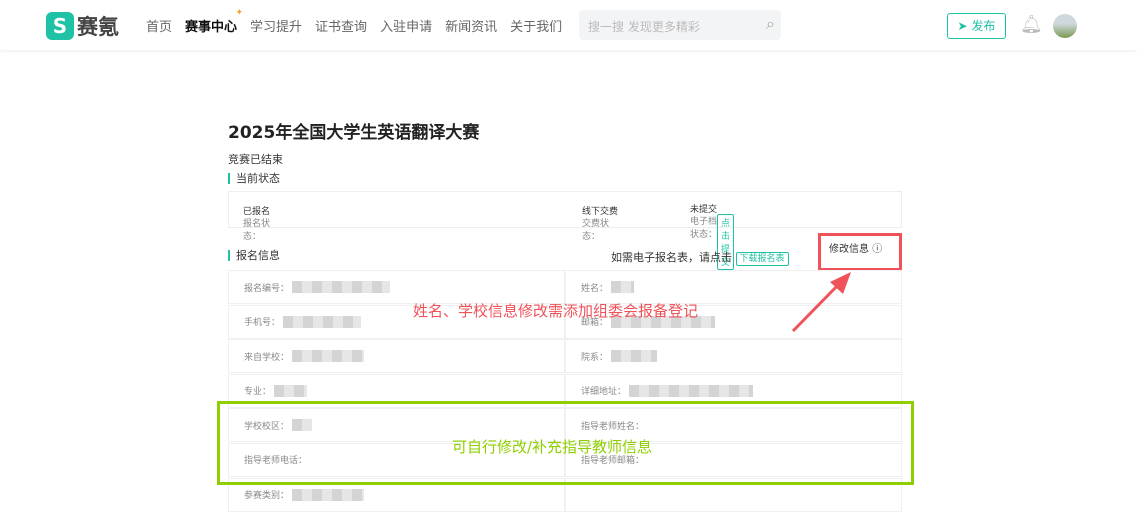 Image resolution: width=1137 pixels, height=528 pixels. Describe the element at coordinates (860, 252) in the screenshot. I see `highlight-red` at that location.